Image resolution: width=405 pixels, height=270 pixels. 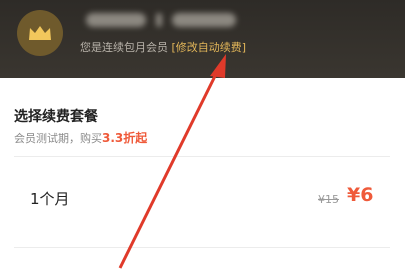 What do you see at coordinates (125, 138) in the screenshot?
I see `discount-badge: 3.3折起` at bounding box center [125, 138].